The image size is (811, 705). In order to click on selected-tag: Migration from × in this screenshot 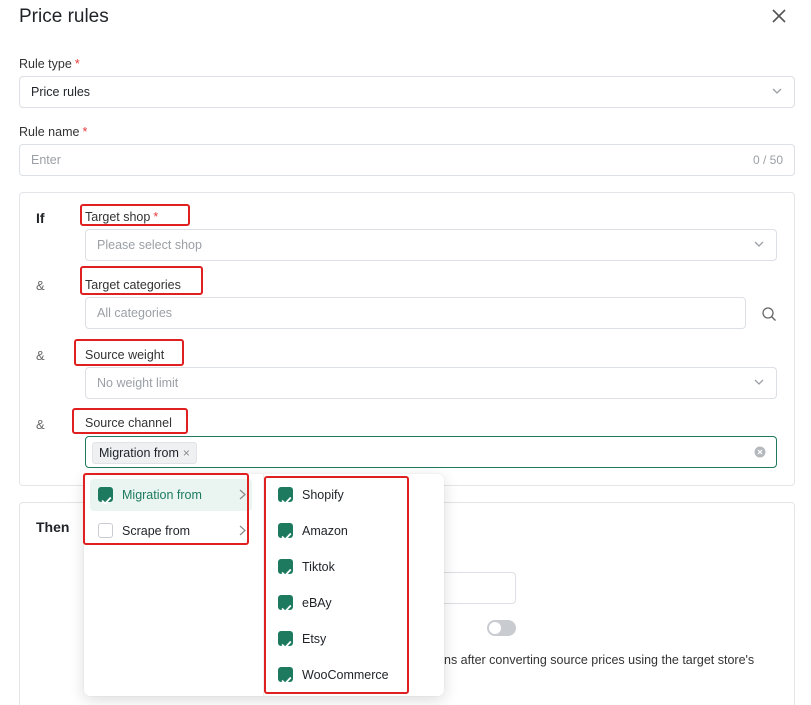, I will do `click(144, 453)`.